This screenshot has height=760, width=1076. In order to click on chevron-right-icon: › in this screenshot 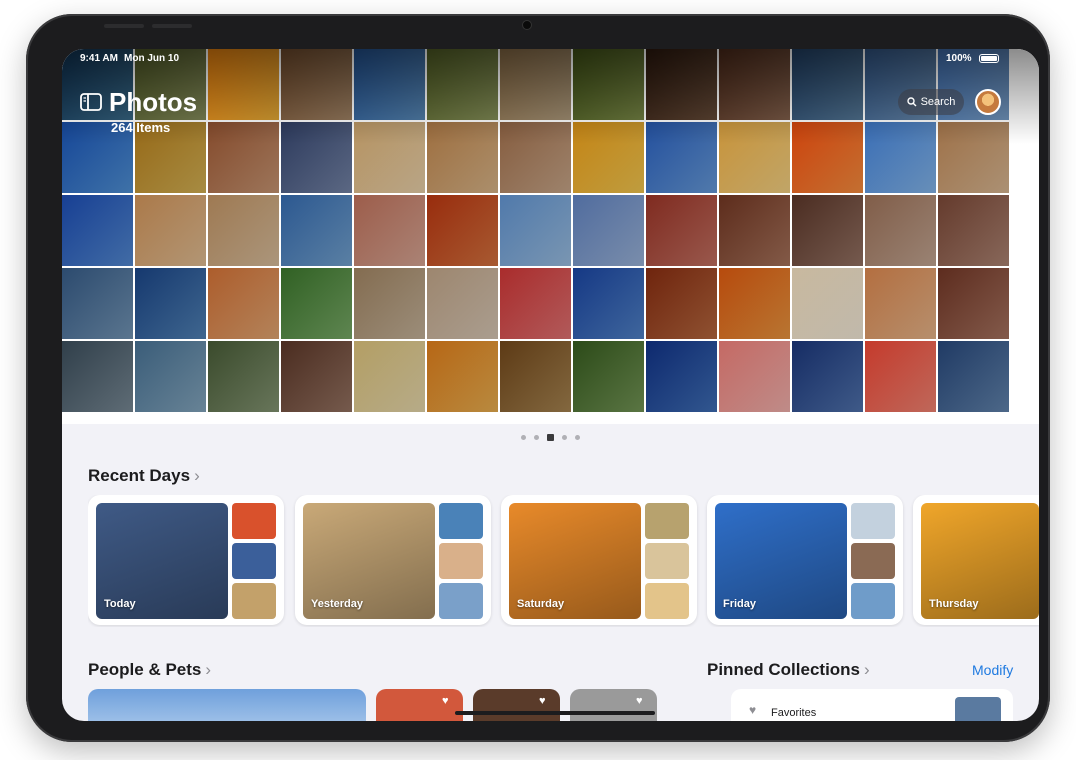, I will do `click(208, 669)`.